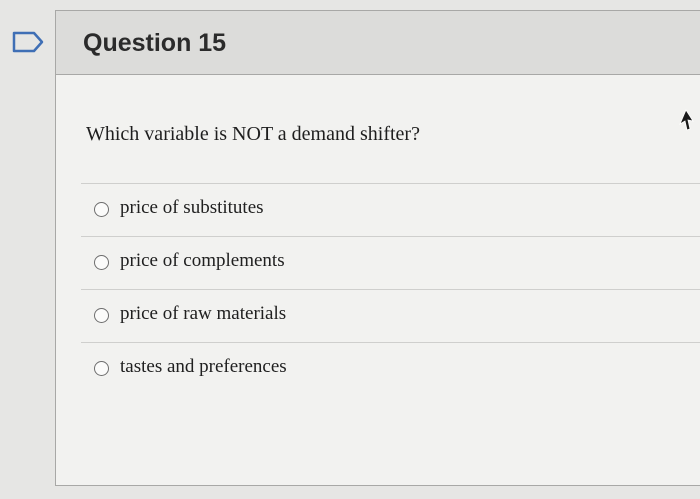 The height and width of the screenshot is (499, 700). Describe the element at coordinates (203, 314) in the screenshot. I see `answer-label: price of raw materials` at that location.